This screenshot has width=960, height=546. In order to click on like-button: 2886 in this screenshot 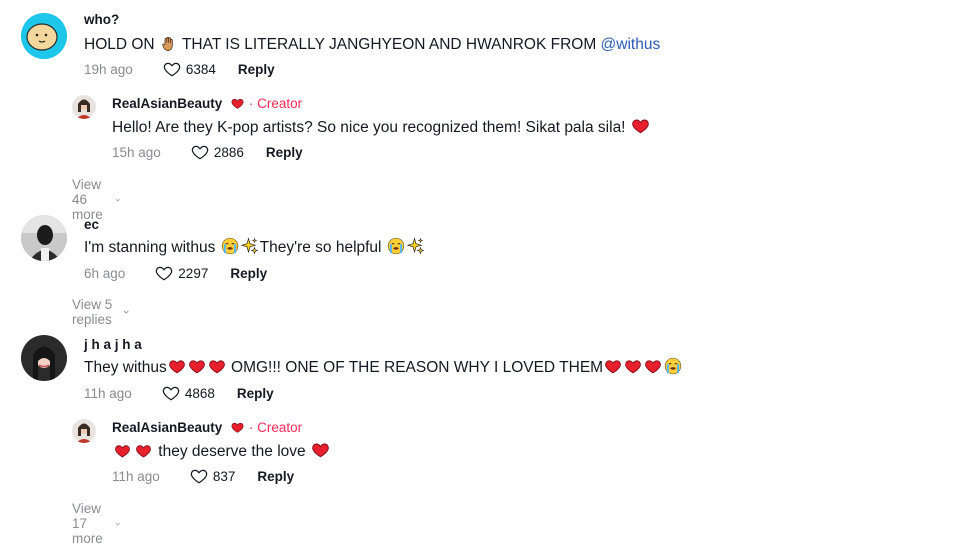, I will do `click(217, 152)`.